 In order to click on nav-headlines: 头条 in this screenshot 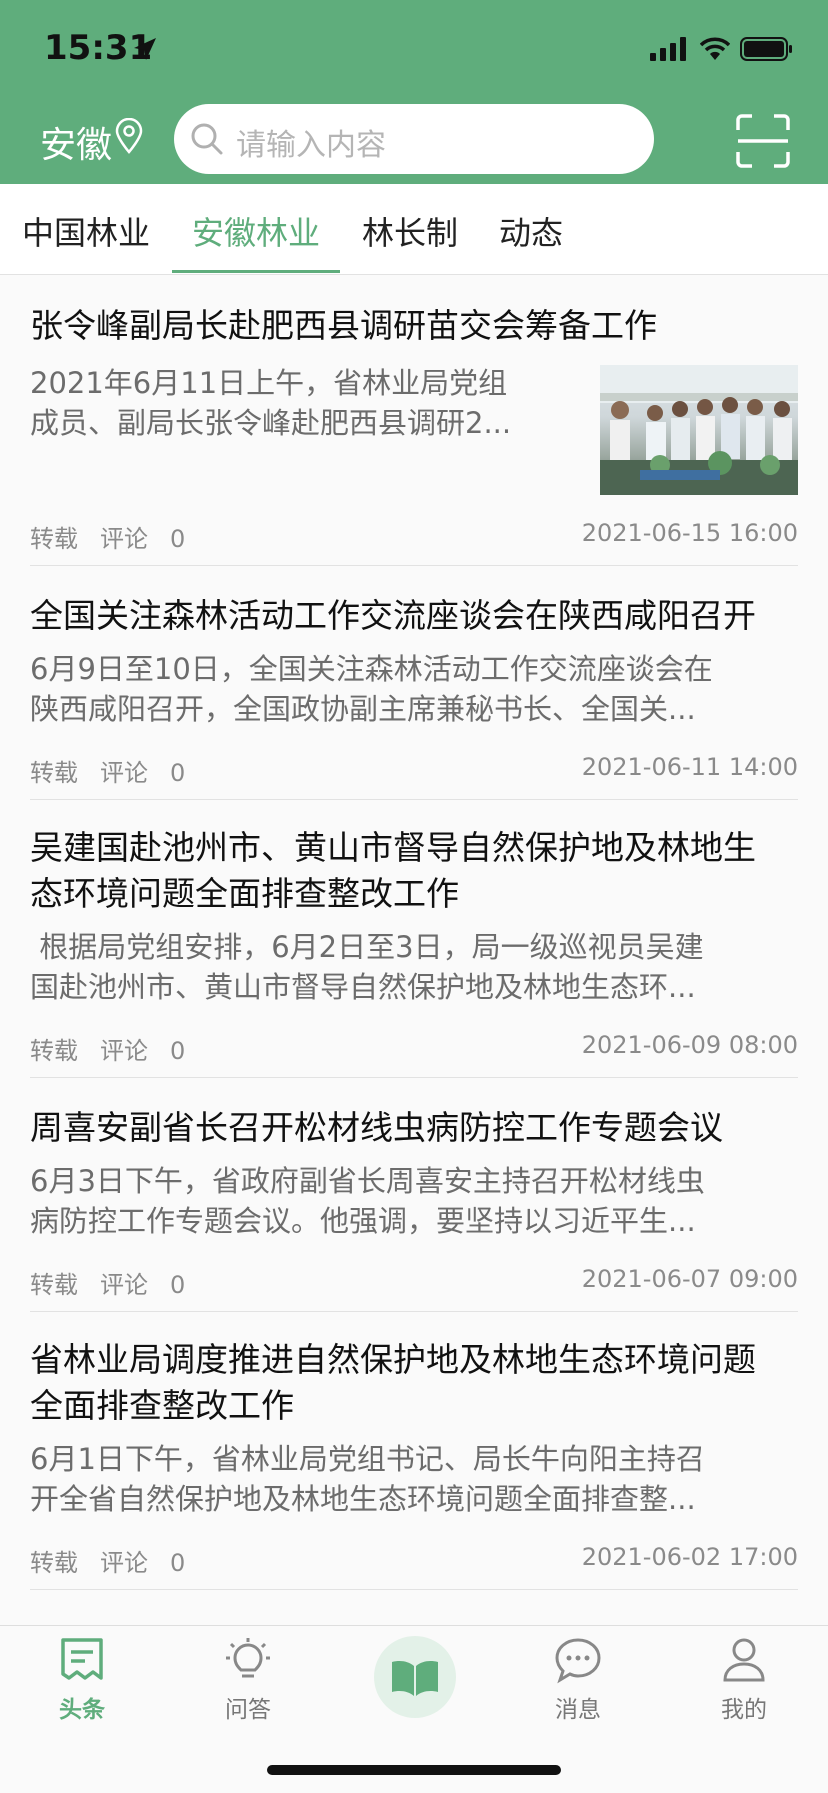, I will do `click(82, 1680)`.